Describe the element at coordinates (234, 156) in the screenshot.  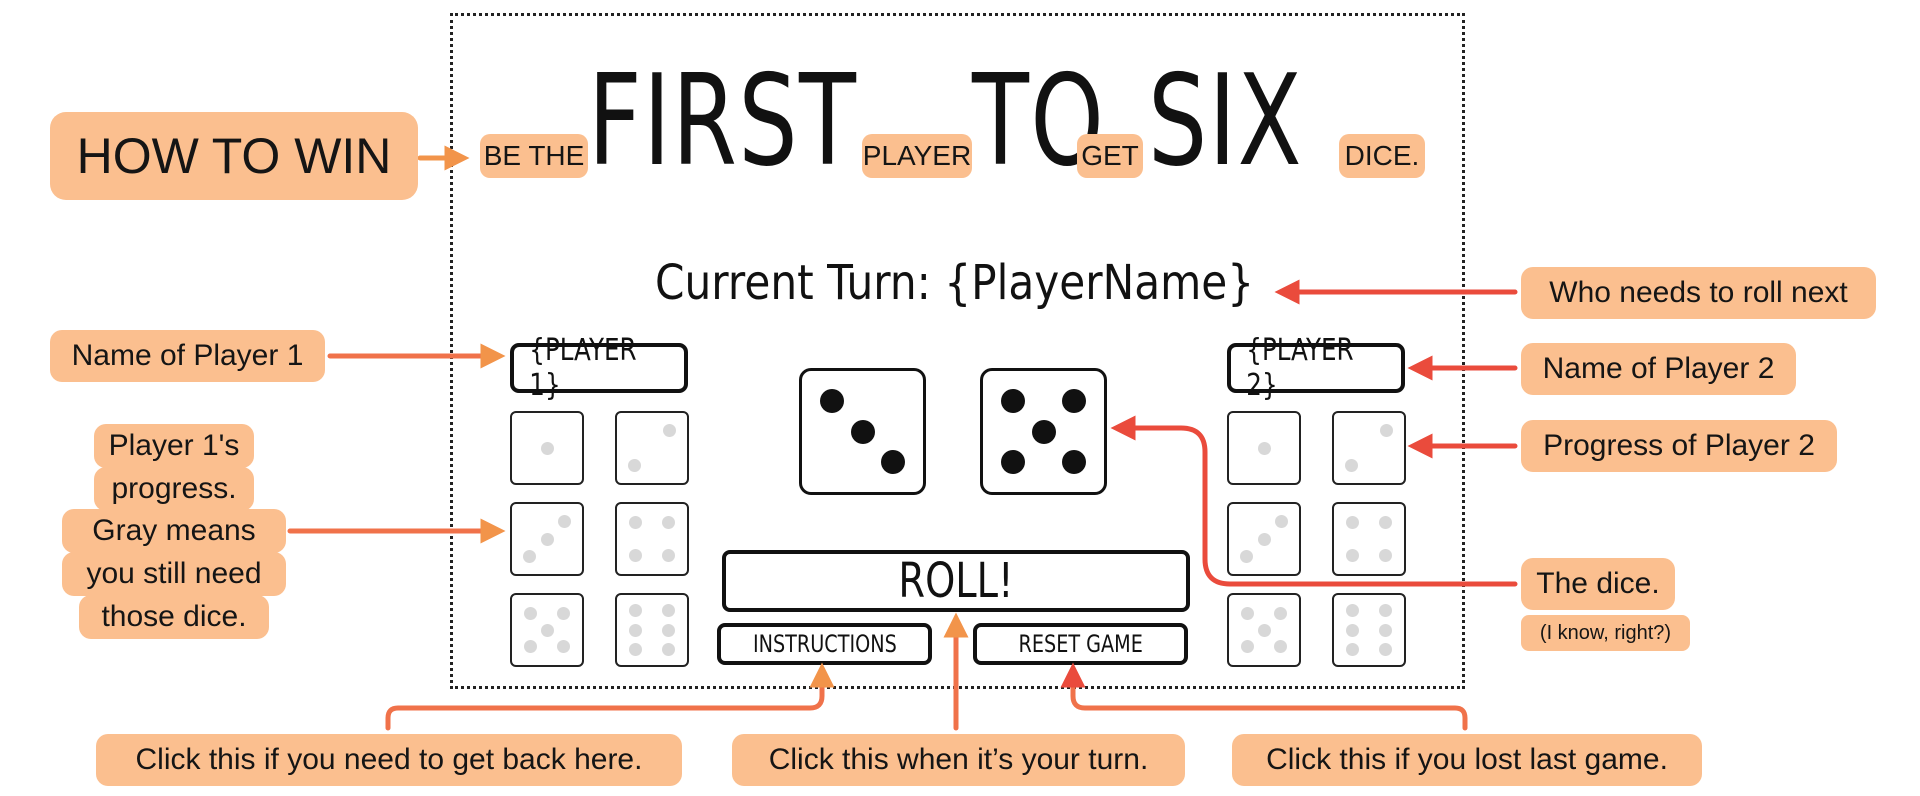
I see `how-to-win-label: HOW TO WIN` at that location.